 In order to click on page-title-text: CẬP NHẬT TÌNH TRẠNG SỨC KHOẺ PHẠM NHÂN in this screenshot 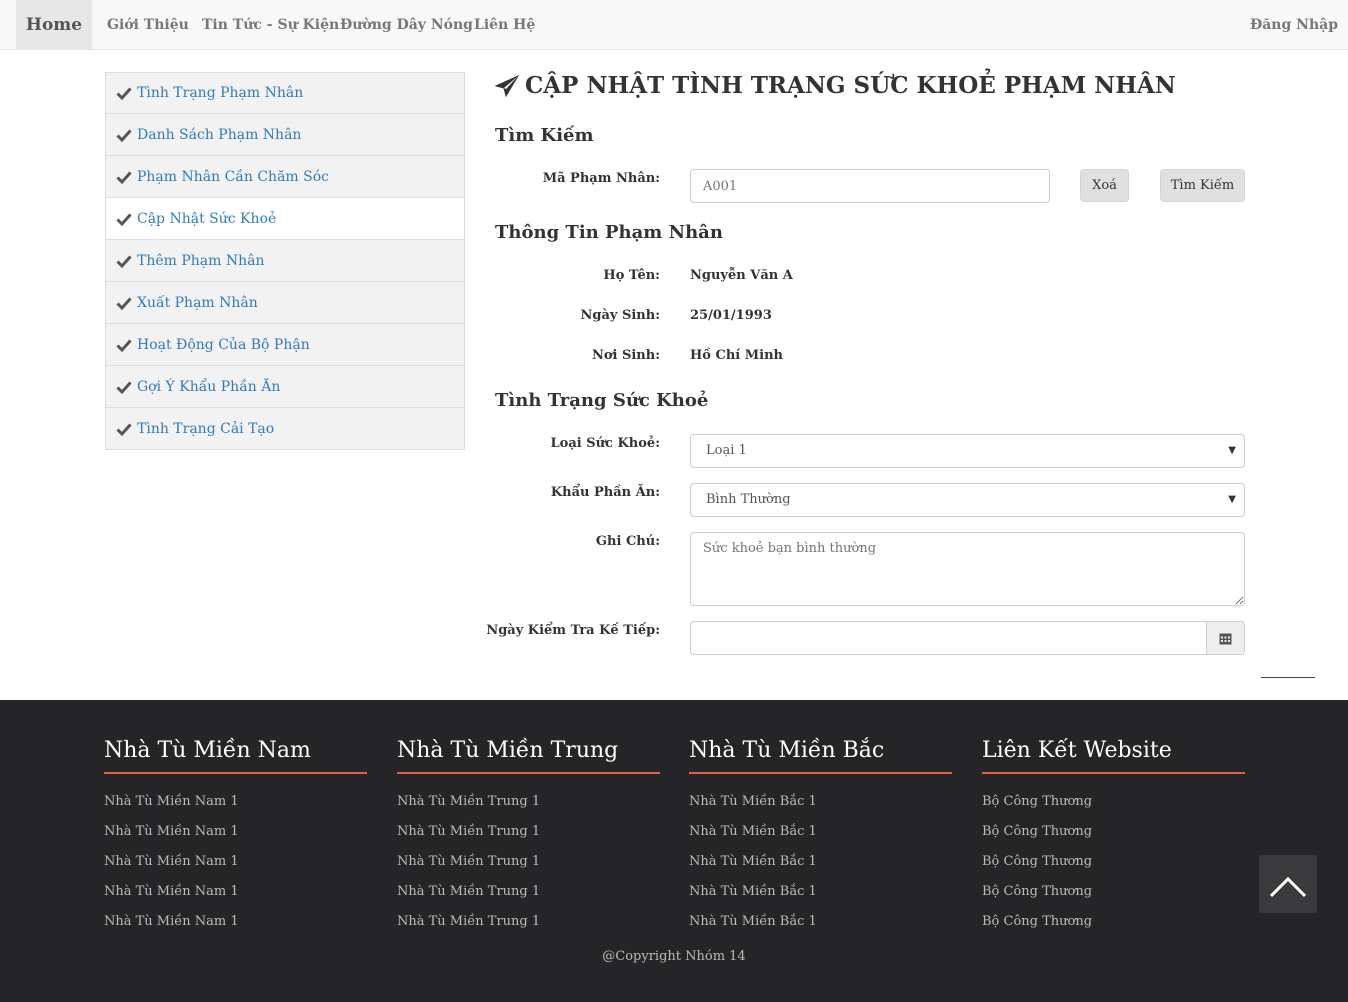, I will do `click(850, 85)`.